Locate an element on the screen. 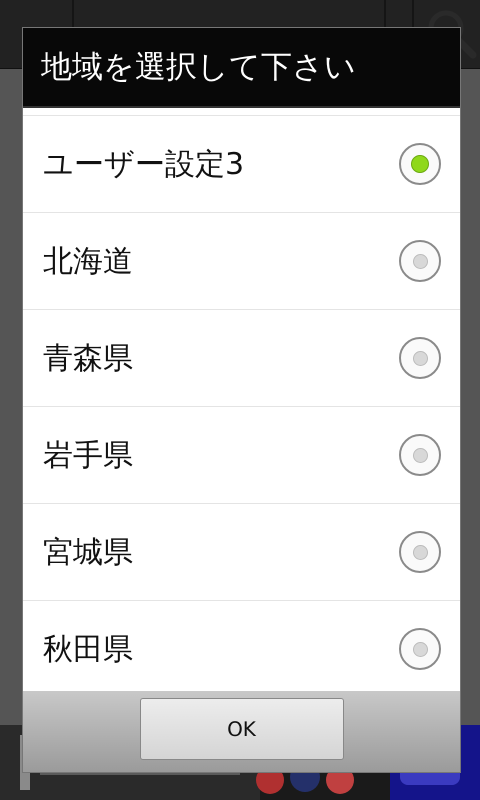 Image resolution: width=480 pixels, height=800 pixels. list-item: 青森県 is located at coordinates (241, 357).